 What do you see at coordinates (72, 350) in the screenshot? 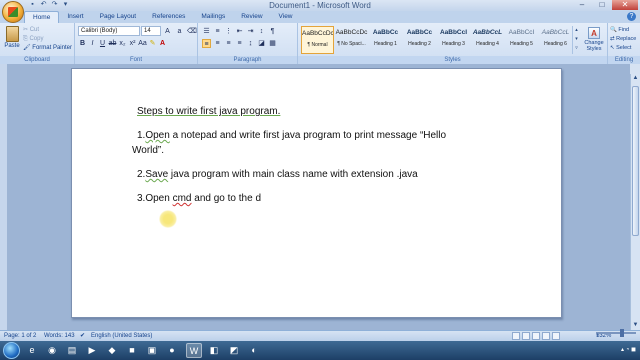
I see `explorer-icon: ▤` at bounding box center [72, 350].